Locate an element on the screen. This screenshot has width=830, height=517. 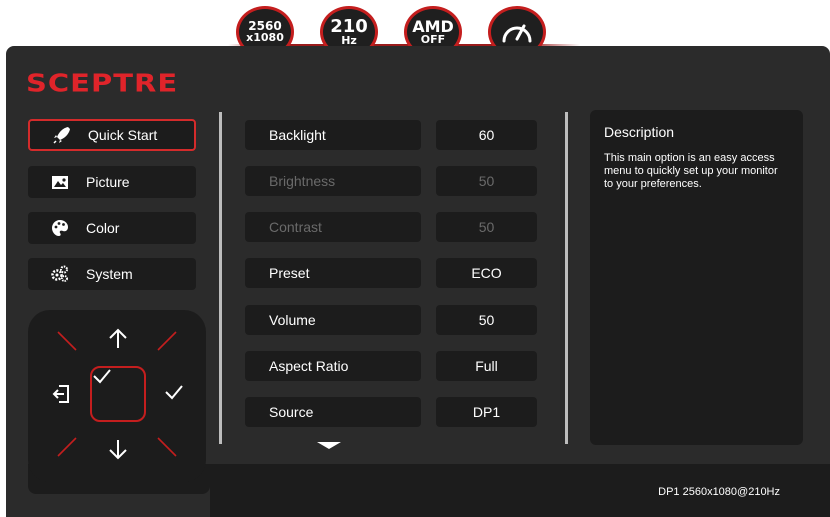
menu-item-quick-start: Quick Start is located at coordinates (112, 135).